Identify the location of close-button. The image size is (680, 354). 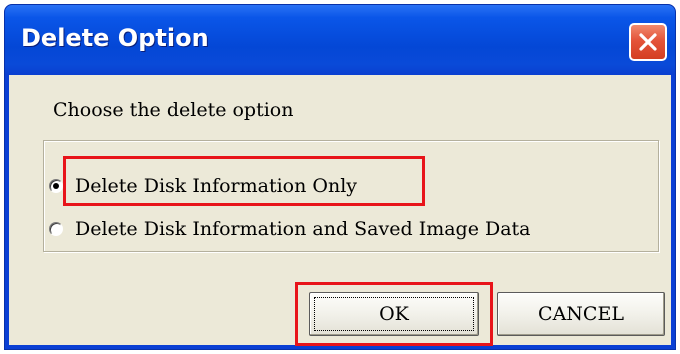
(648, 42).